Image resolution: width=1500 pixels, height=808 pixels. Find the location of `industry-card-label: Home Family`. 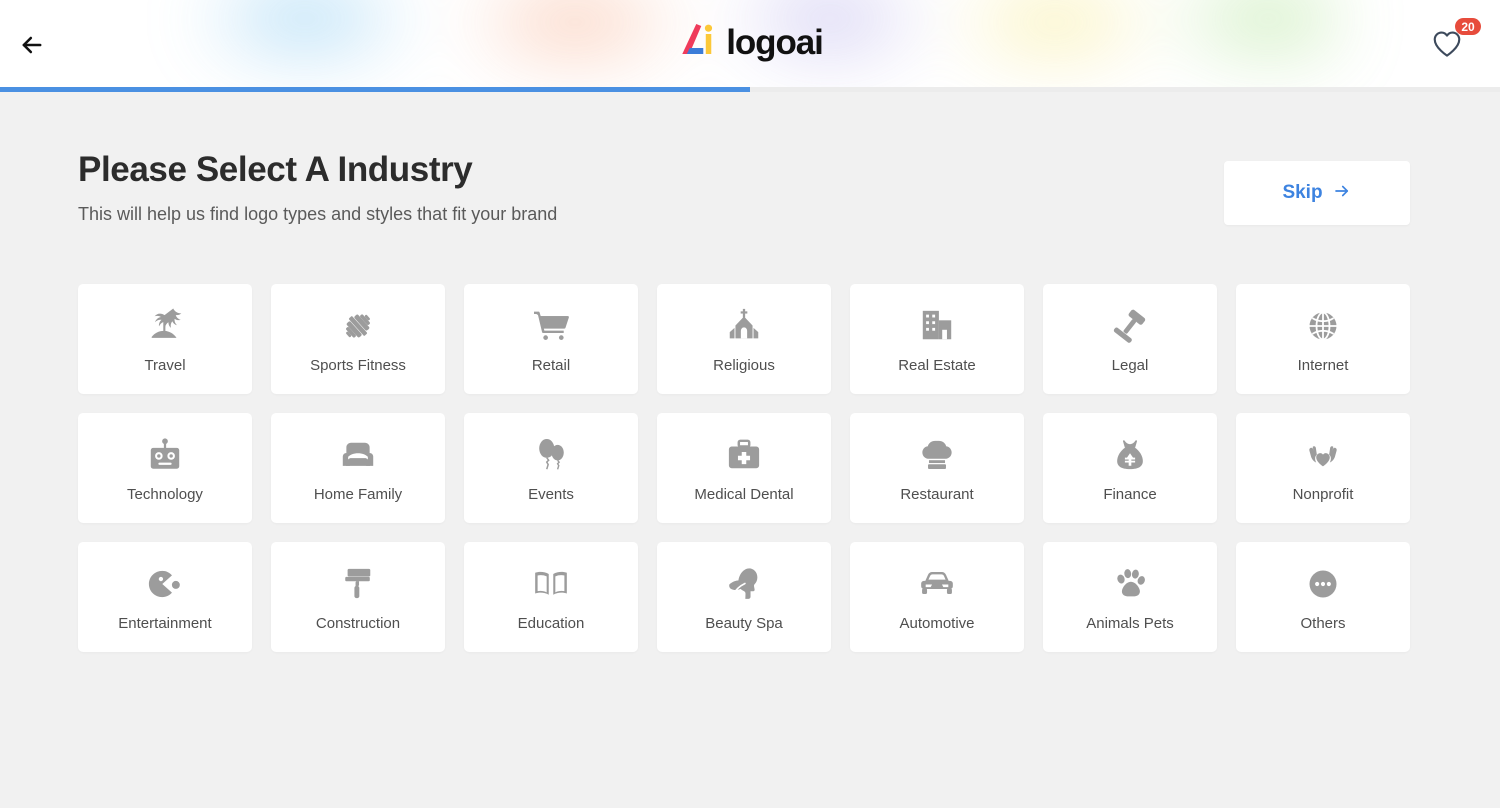

industry-card-label: Home Family is located at coordinates (358, 494).